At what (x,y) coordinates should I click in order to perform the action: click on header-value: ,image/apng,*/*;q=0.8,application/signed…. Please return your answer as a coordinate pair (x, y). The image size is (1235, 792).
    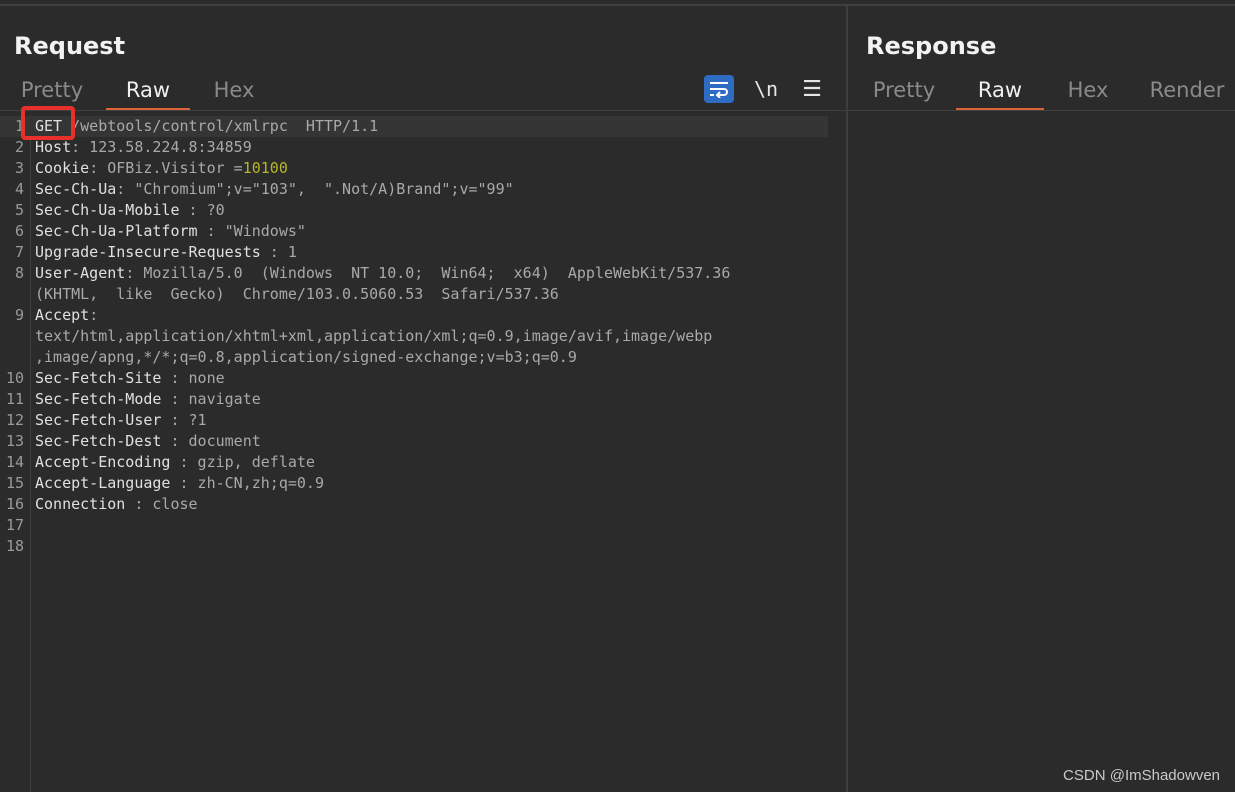
    Looking at the image, I should click on (306, 357).